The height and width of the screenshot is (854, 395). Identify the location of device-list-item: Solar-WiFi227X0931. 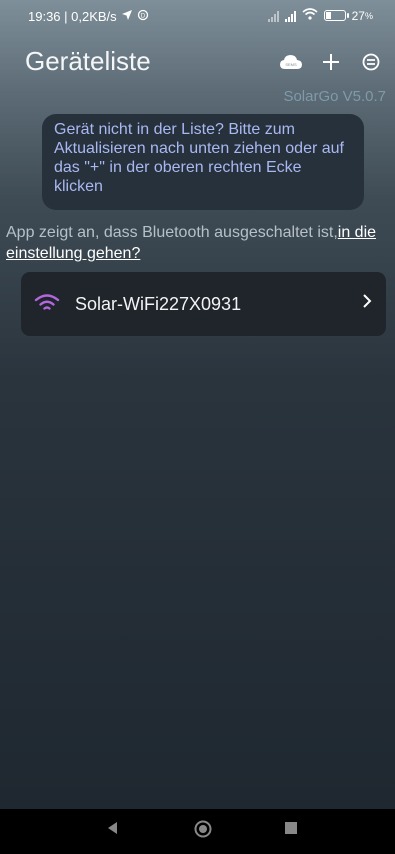
(203, 304).